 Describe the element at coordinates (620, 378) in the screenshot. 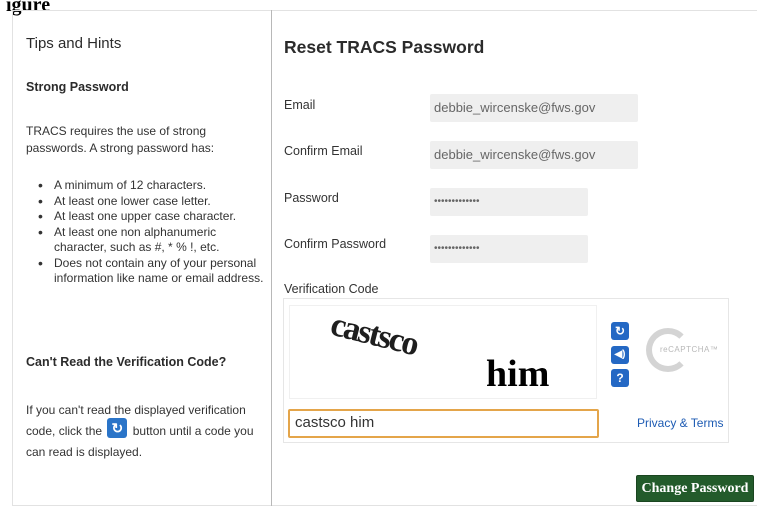

I see `captcha-help-icon: ?` at that location.